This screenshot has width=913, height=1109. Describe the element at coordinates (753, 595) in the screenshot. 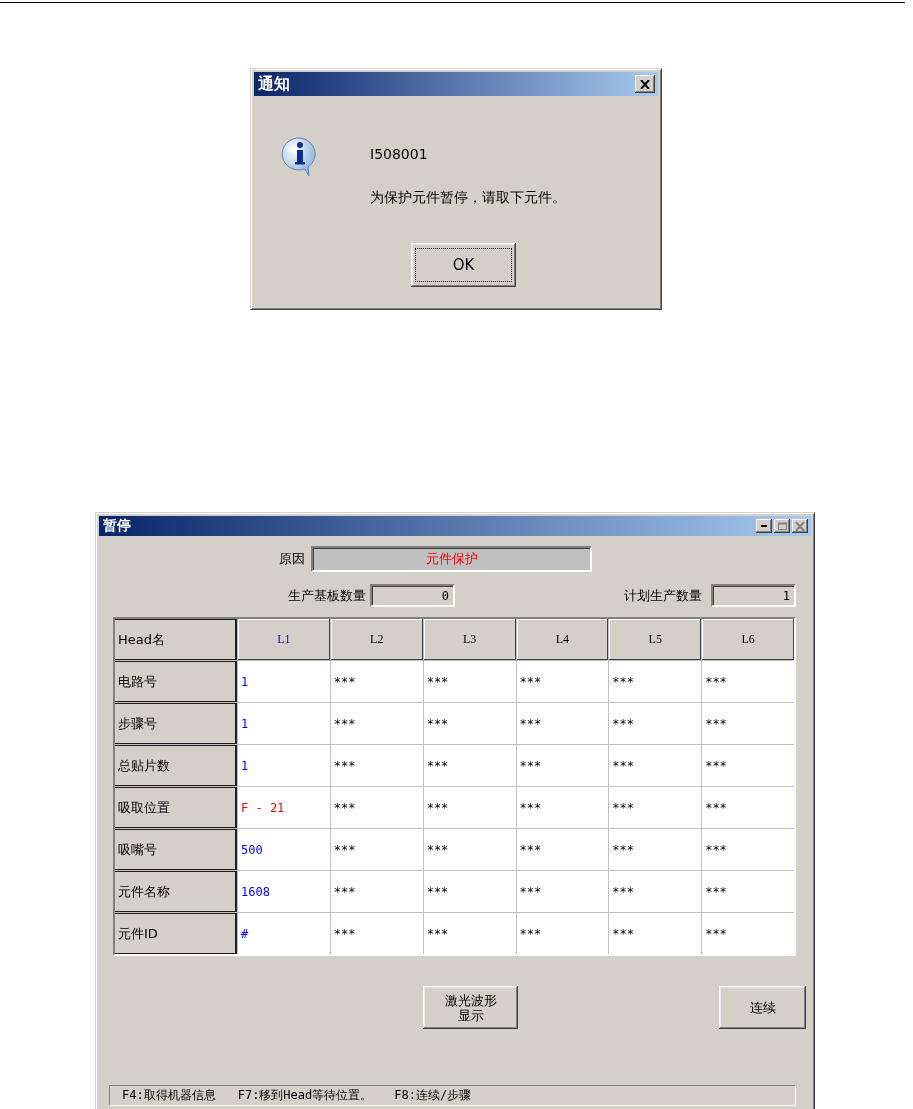

I see `planned-count-field: 1` at that location.